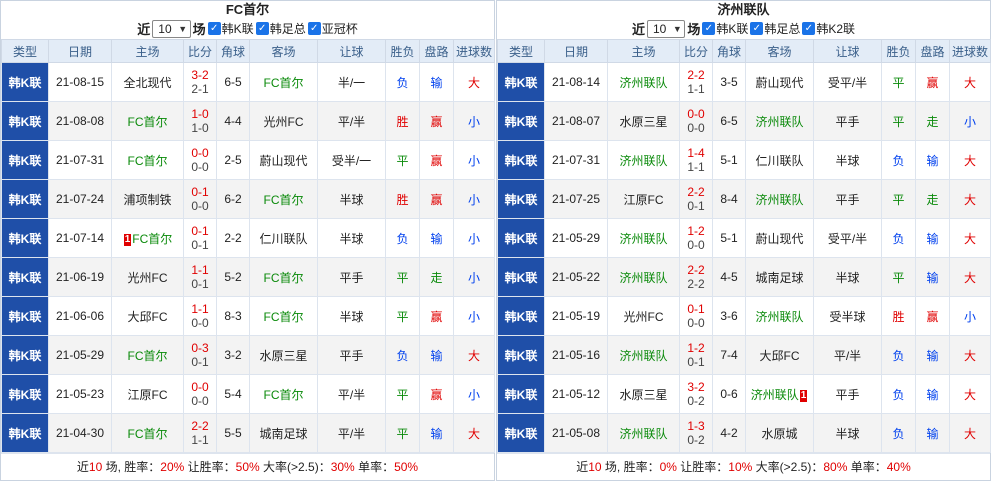 The height and width of the screenshot is (481, 991). Describe the element at coordinates (147, 82) in the screenshot. I see `home-team-cell: 全北现代` at that location.